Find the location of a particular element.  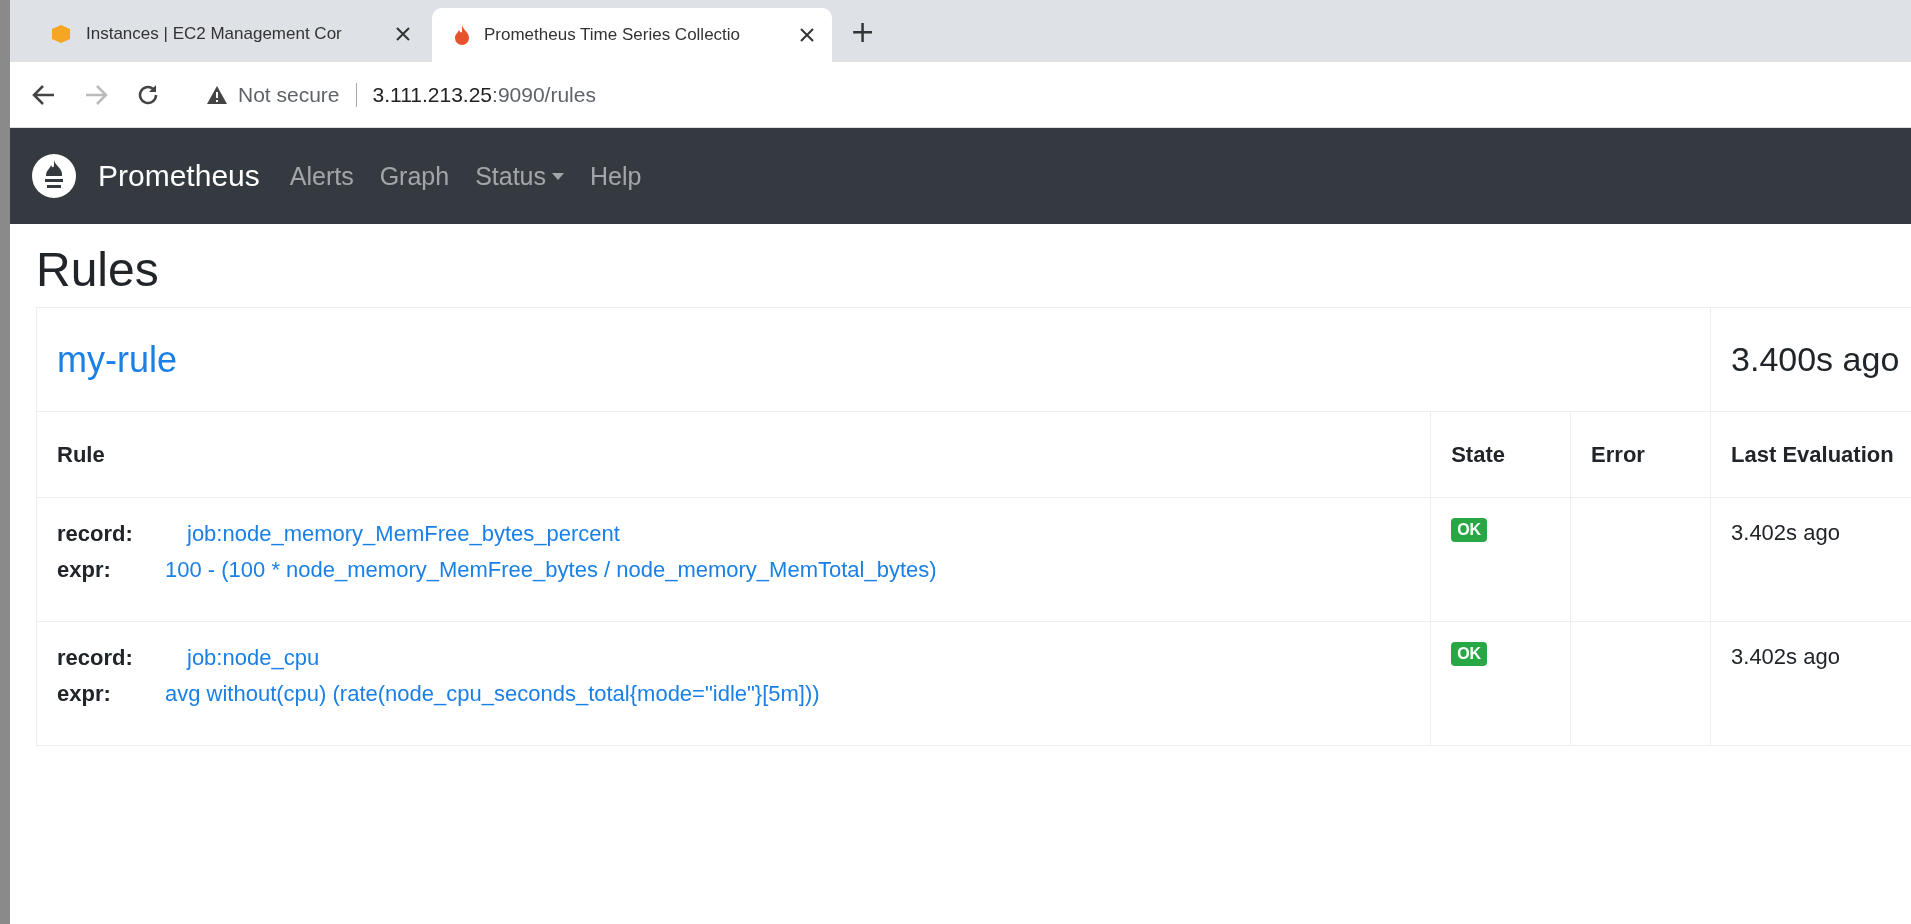

expr-link: 100 - (100 * node_memory_MemFree_bytes / node_memory_MemTotal_bytes) is located at coordinates (551, 570).